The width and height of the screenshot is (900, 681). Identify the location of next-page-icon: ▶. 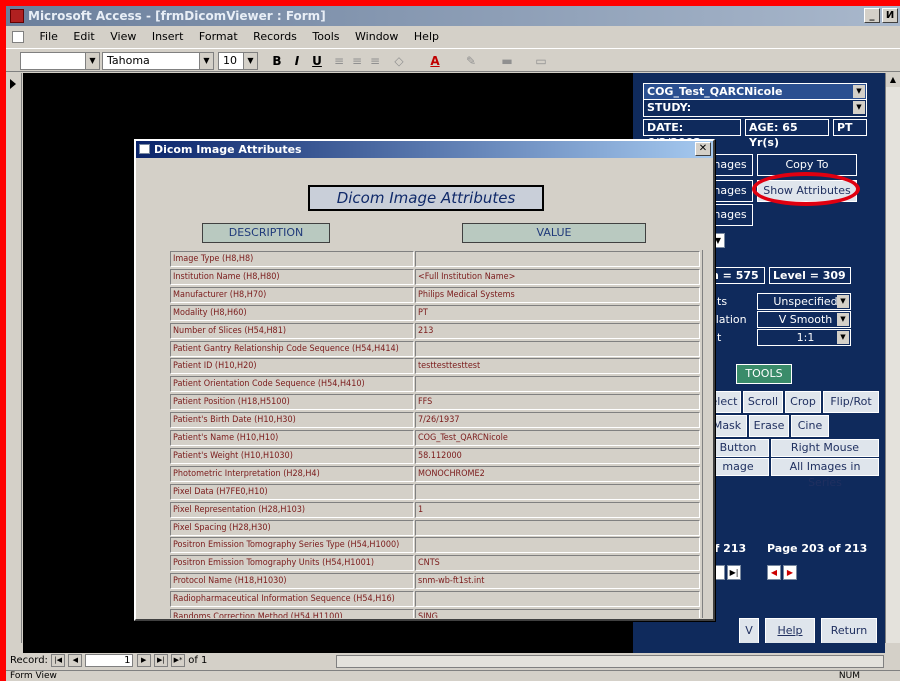
(790, 572).